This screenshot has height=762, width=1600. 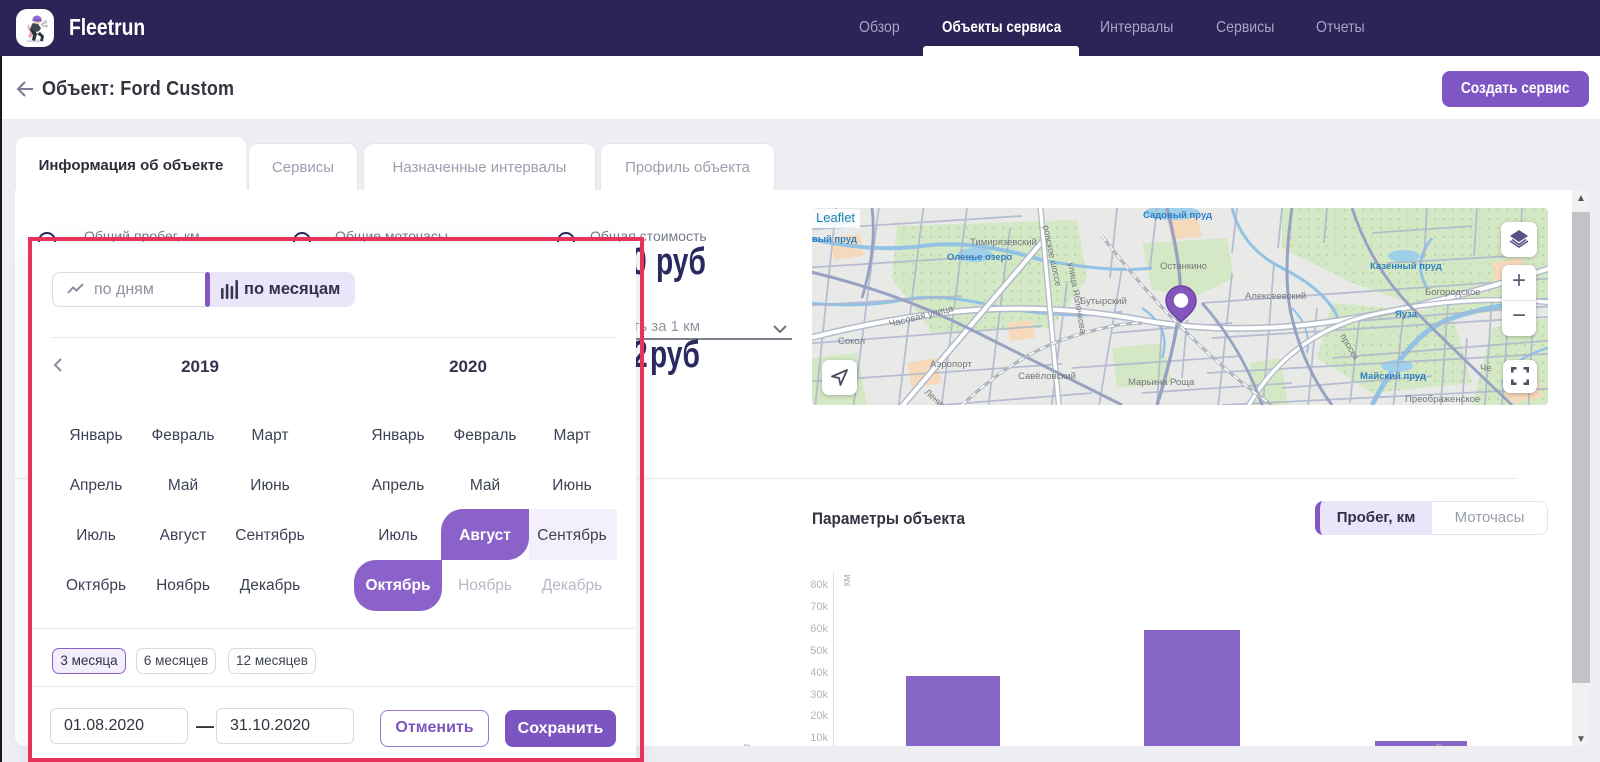 I want to click on svg-text: Яуза, so click(x=1406, y=314).